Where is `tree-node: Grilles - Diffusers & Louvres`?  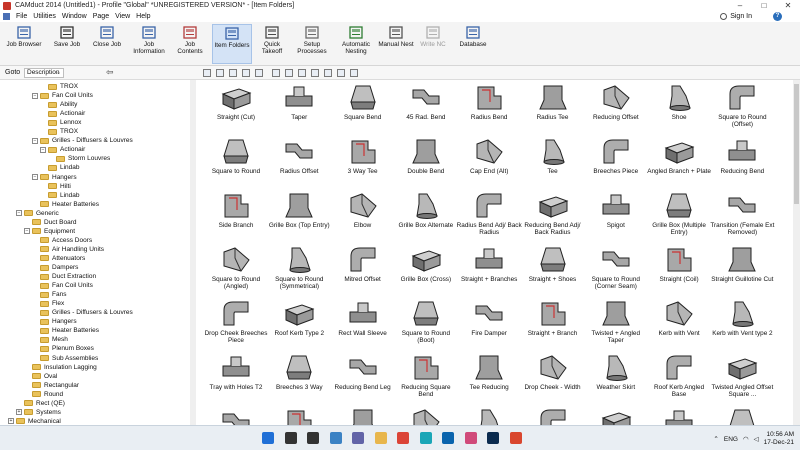 tree-node: Grilles - Diffusers & Louvres is located at coordinates (82, 312).